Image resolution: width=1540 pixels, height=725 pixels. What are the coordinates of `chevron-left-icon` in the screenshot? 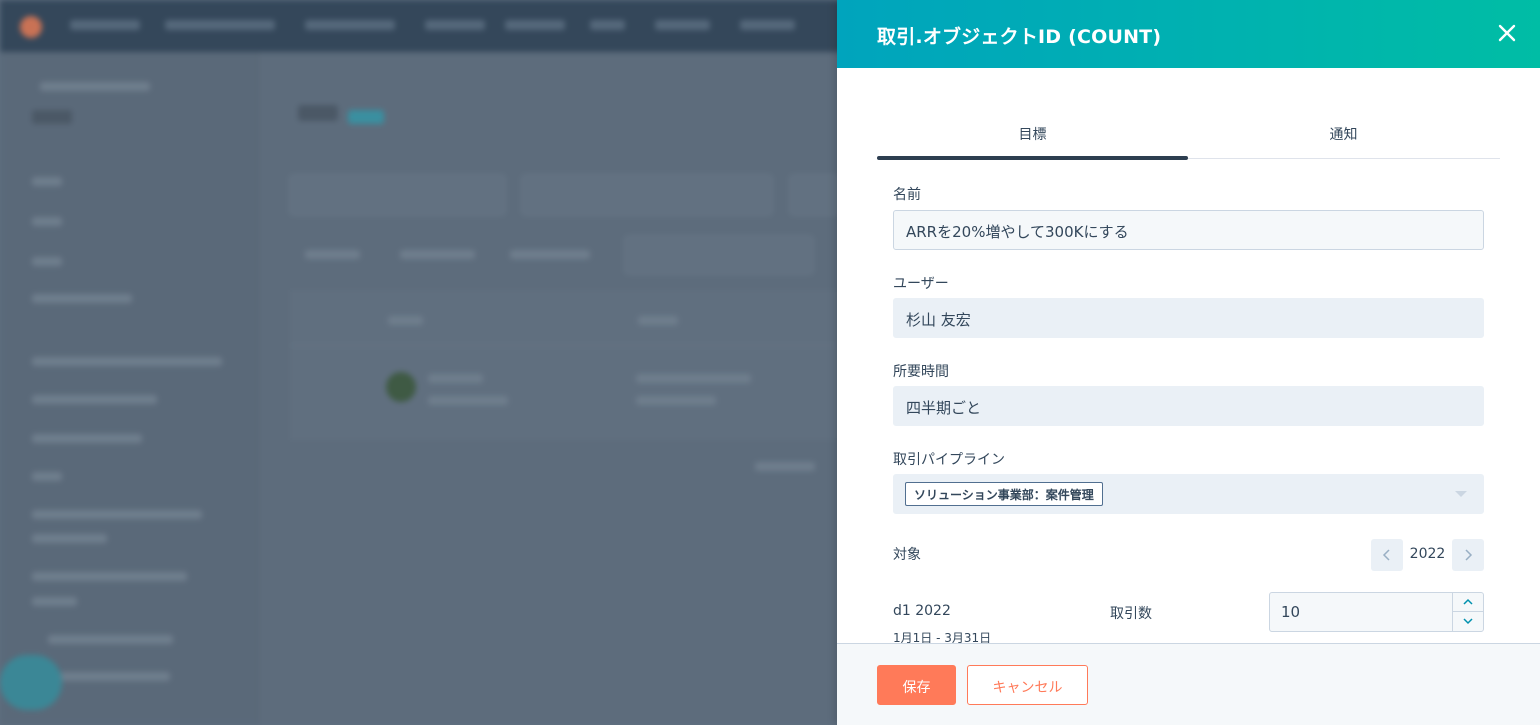 It's located at (1386, 555).